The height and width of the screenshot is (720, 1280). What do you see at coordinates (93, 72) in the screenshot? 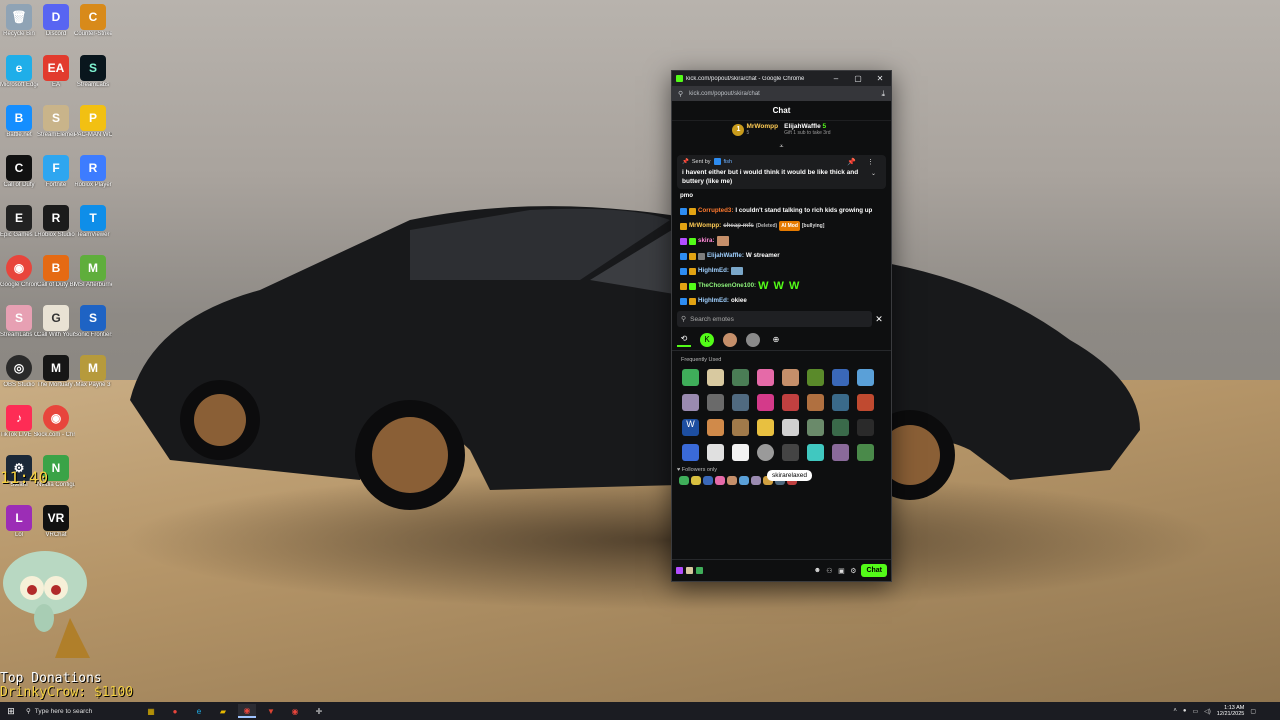
I see `streamlabs-icon: S StreamLabs` at bounding box center [93, 72].